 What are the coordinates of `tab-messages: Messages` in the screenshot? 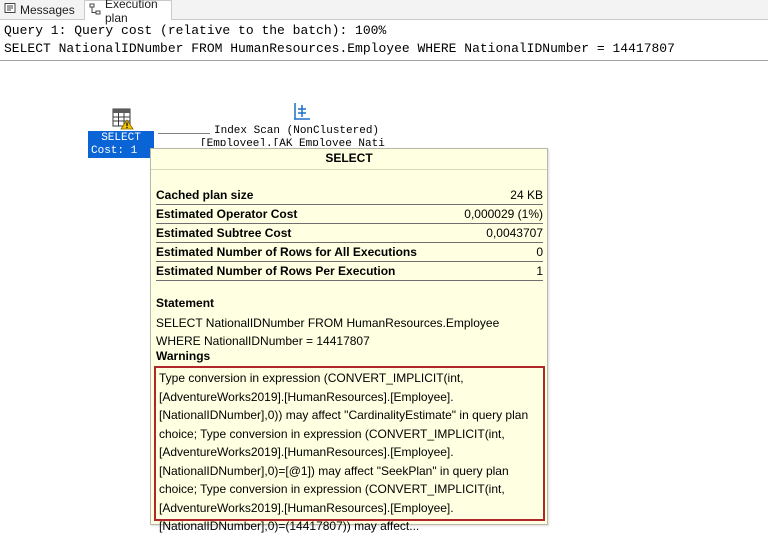 It's located at (41, 9).